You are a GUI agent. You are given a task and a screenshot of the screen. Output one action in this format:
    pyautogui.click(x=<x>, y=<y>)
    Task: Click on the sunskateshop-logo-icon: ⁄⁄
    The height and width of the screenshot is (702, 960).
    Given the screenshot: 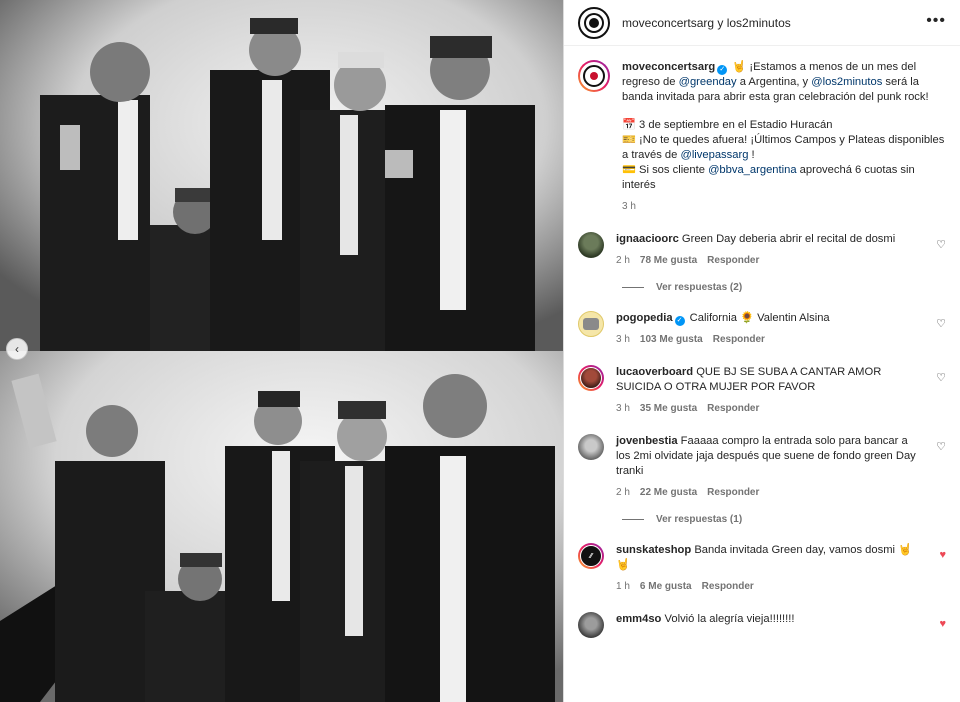 What is the action you would take?
    pyautogui.click(x=591, y=556)
    